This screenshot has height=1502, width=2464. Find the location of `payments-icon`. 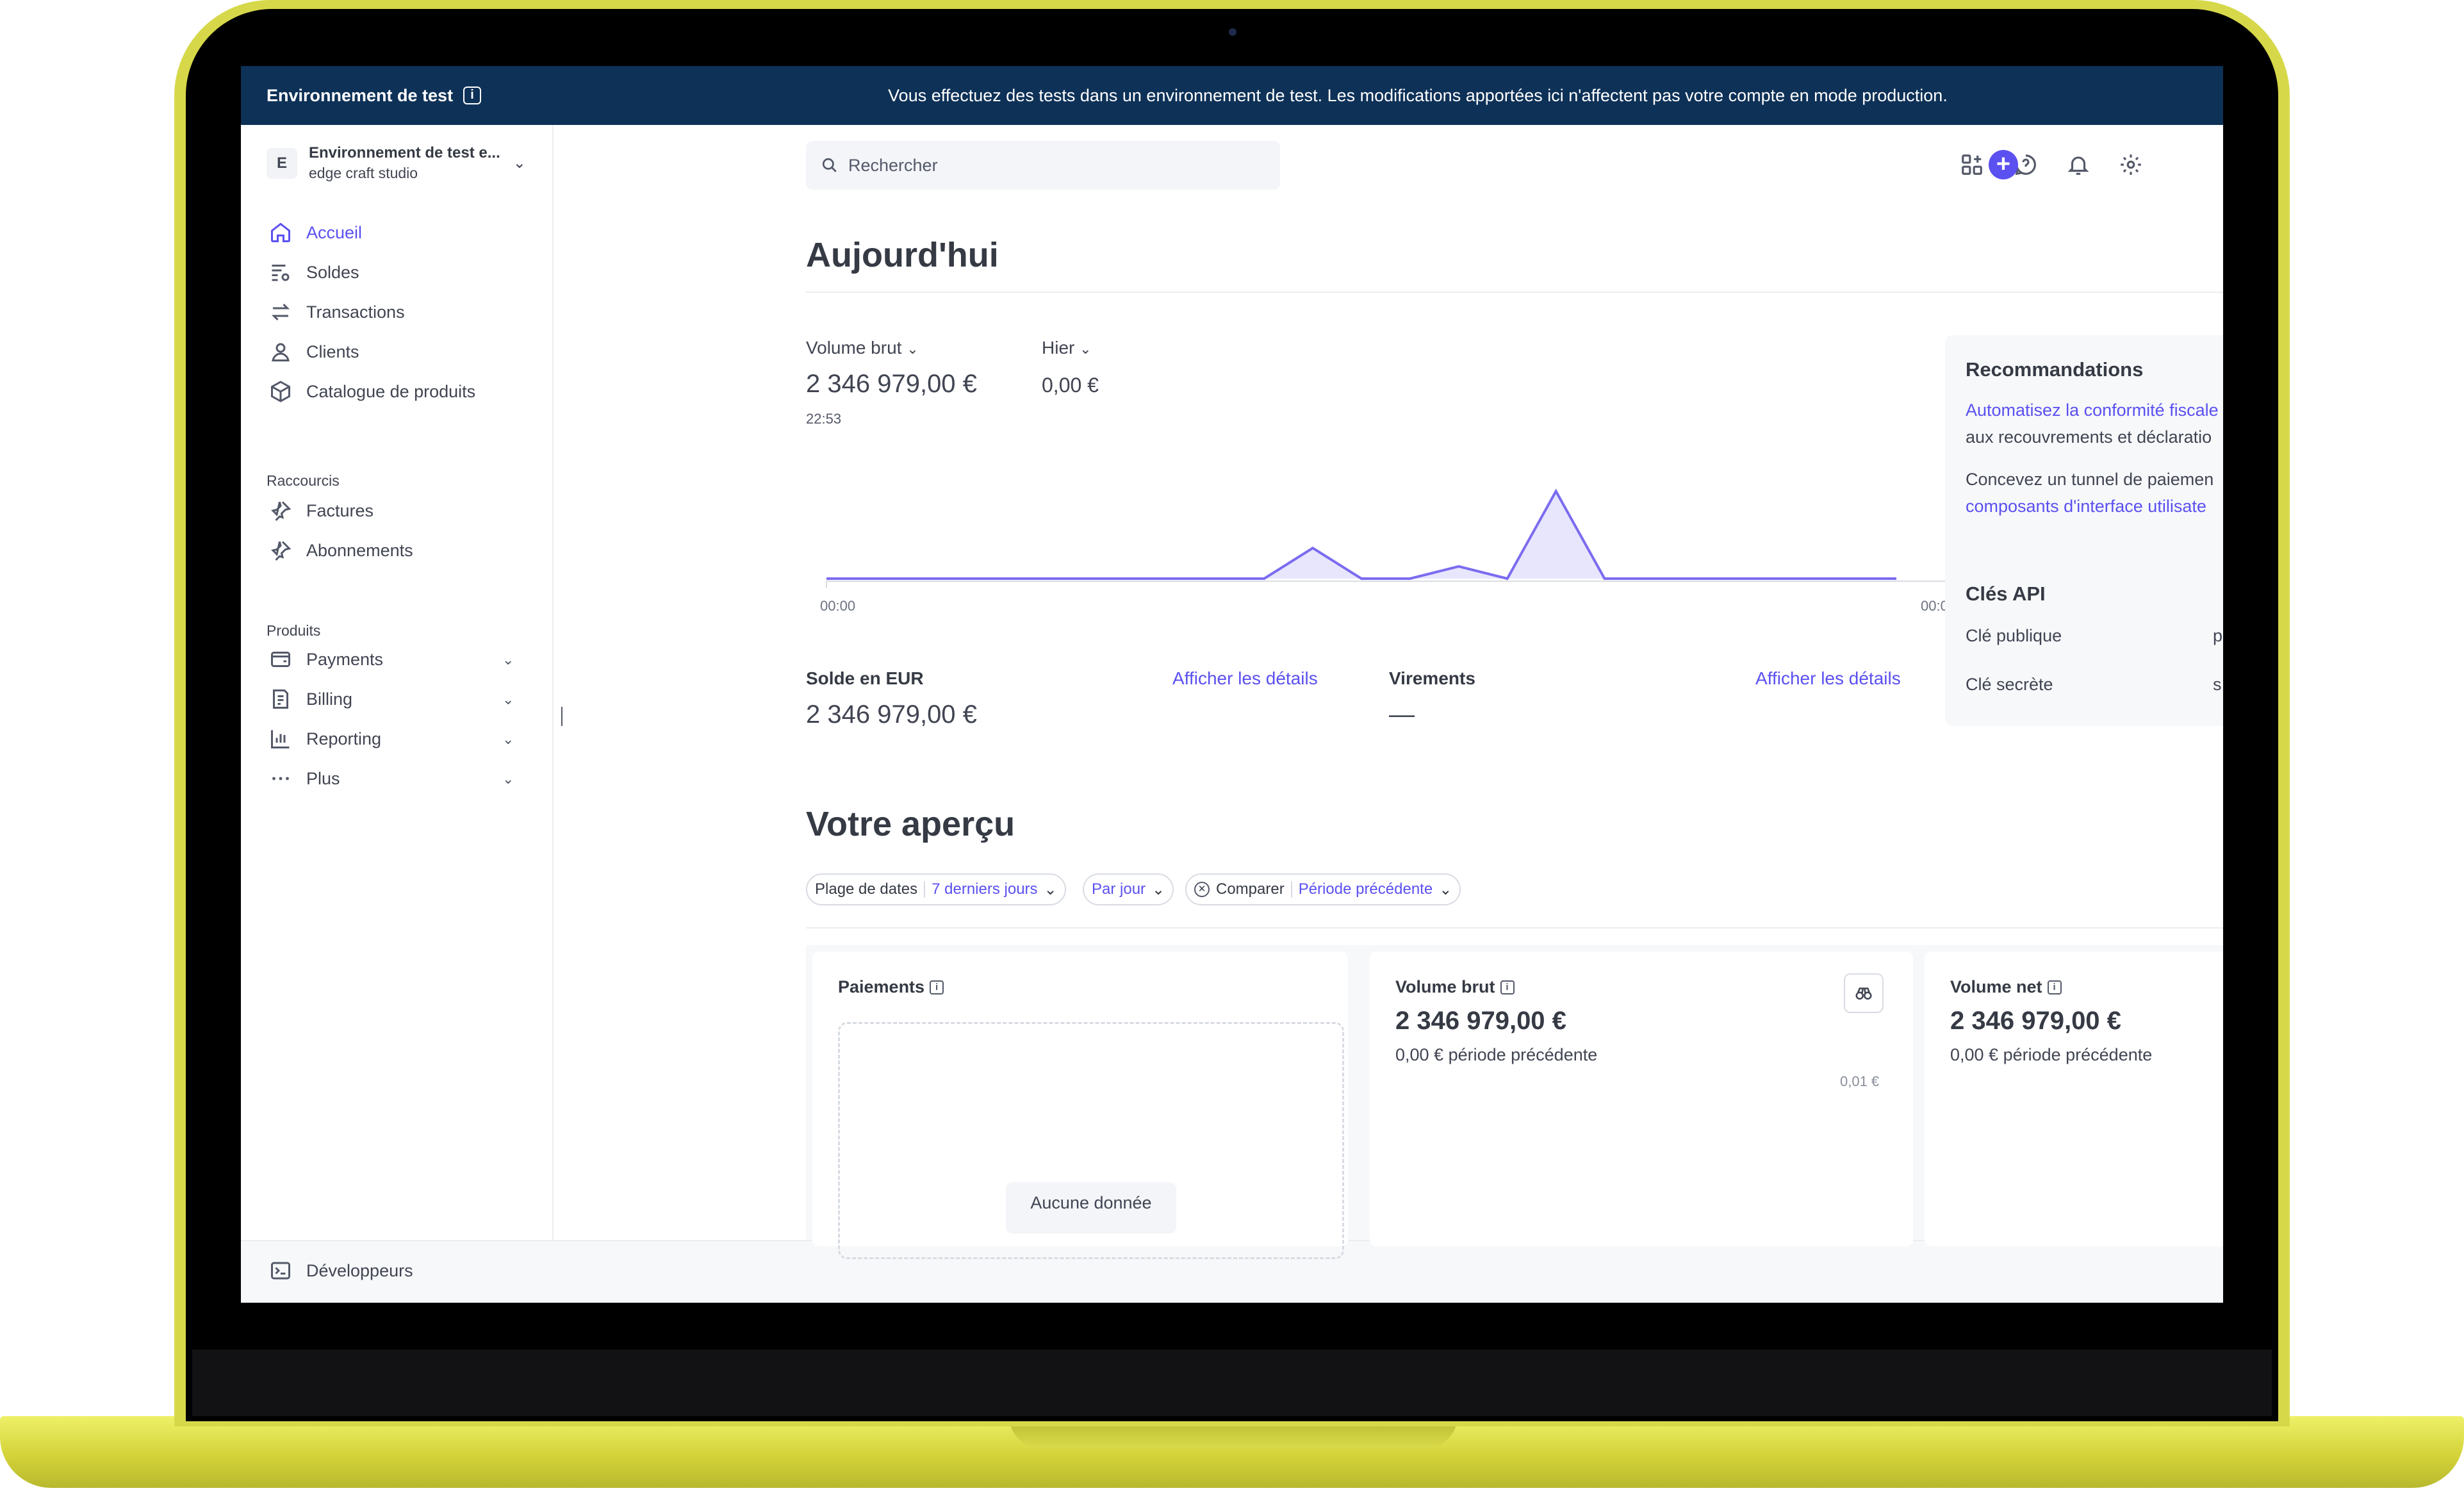

payments-icon is located at coordinates (280, 659).